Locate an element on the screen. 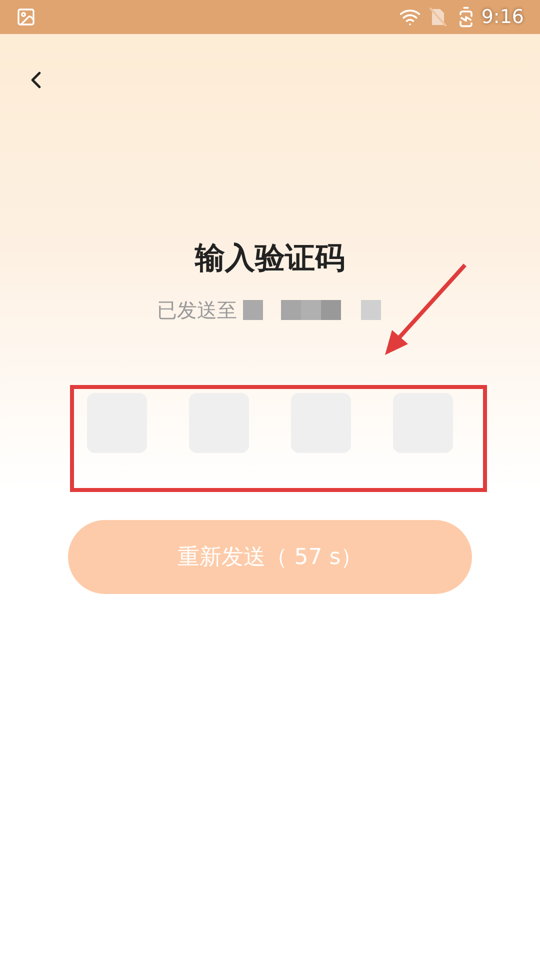  page-title: 输入验证码 is located at coordinates (270, 259).